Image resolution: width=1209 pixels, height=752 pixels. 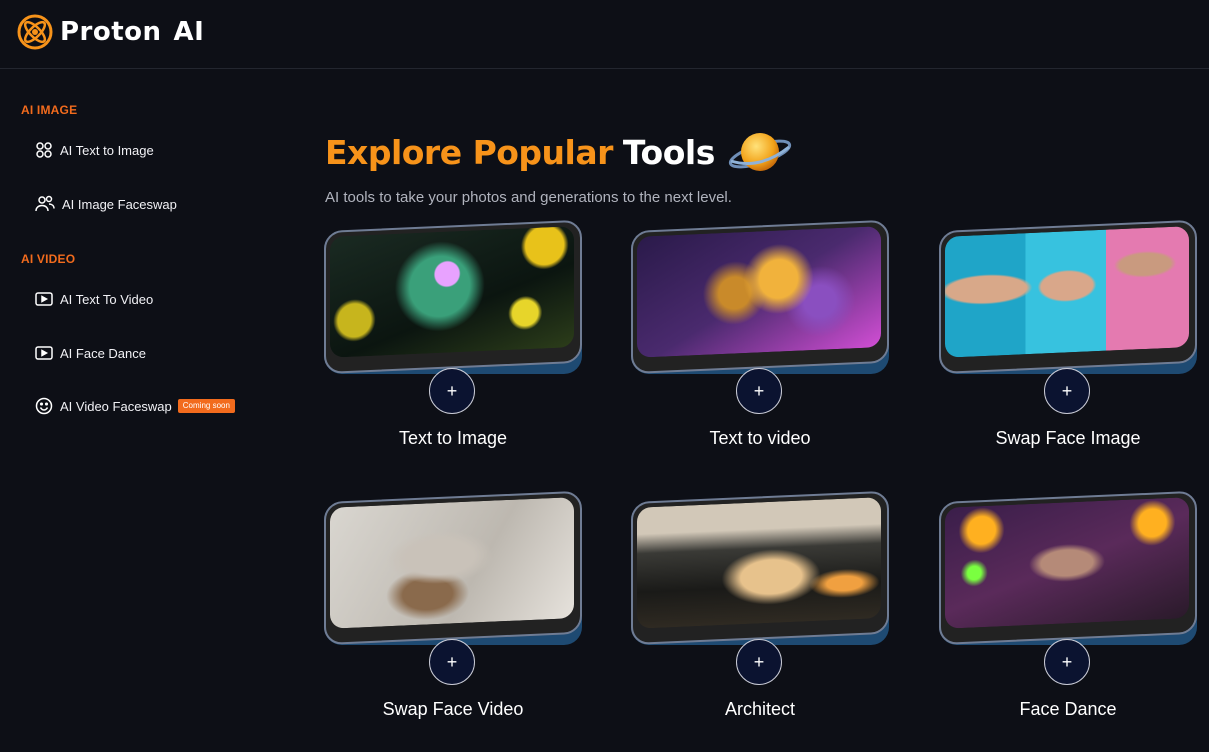 I want to click on sidebar-item-ai-face-dance: AI Face Dance, so click(x=90, y=353).